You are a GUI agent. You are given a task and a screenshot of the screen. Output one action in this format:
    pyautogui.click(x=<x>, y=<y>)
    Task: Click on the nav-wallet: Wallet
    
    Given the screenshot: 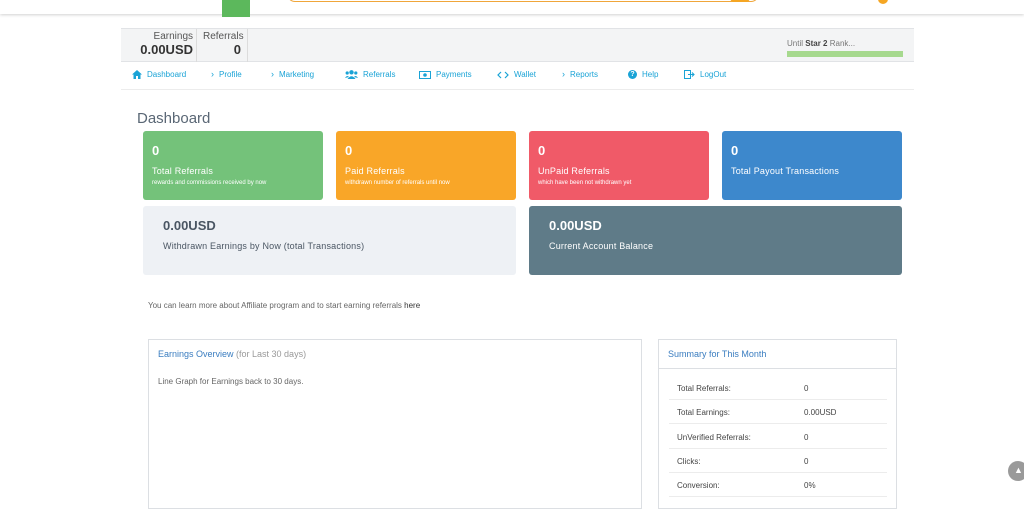 What is the action you would take?
    pyautogui.click(x=516, y=74)
    